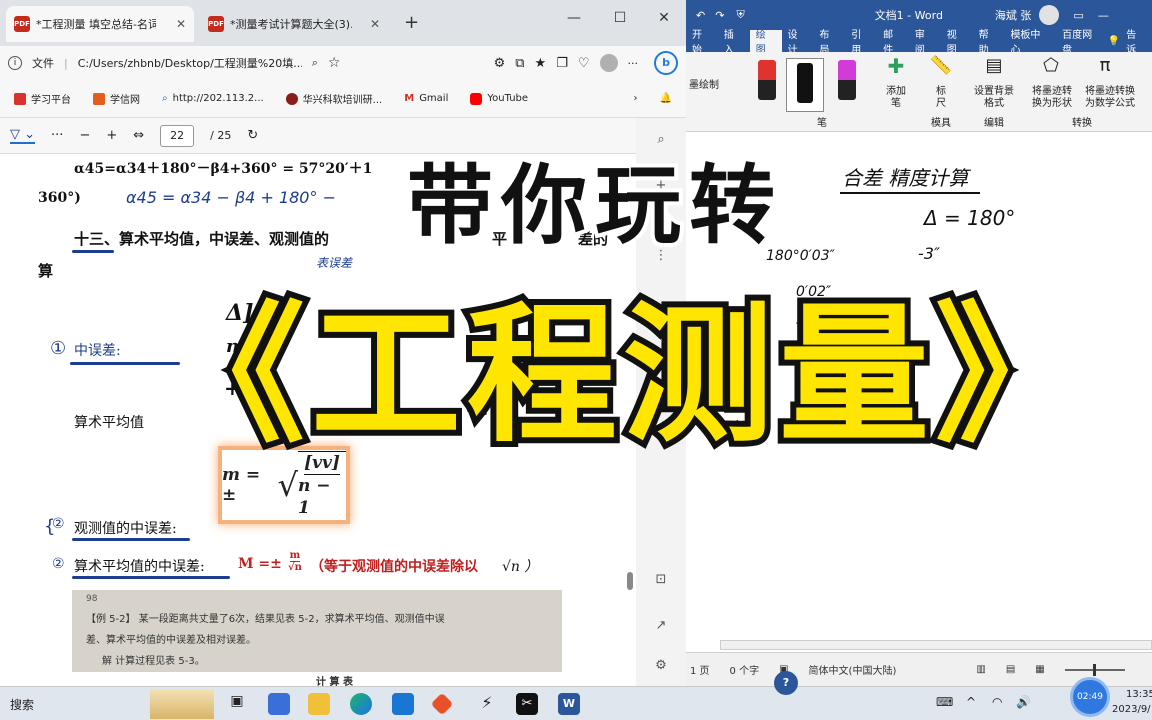 This screenshot has height=720, width=1152. Describe the element at coordinates (57, 135) in the screenshot. I see `more-tools-button: ···` at that location.